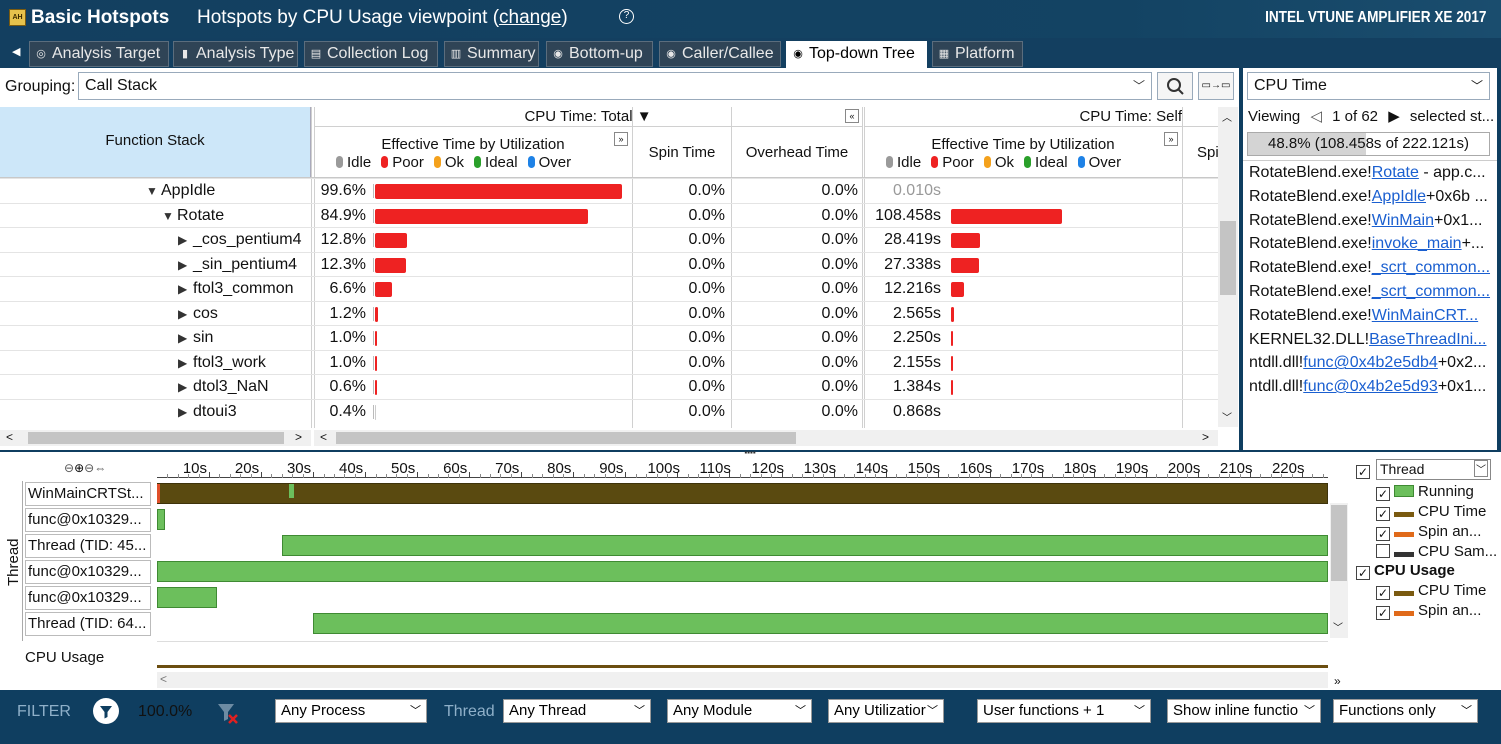  I want to click on cpu-usage-track, so click(742, 654).